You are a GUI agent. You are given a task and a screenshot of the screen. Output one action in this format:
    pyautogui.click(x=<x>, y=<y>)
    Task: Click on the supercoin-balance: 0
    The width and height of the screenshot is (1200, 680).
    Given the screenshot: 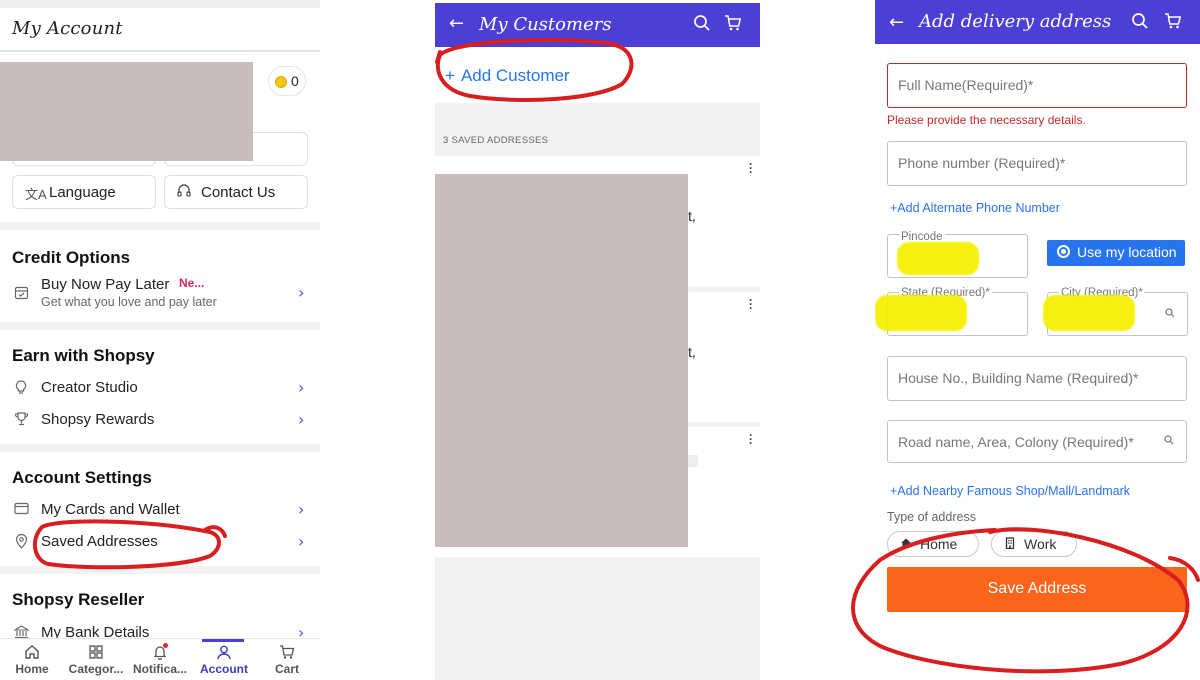 What is the action you would take?
    pyautogui.click(x=287, y=81)
    